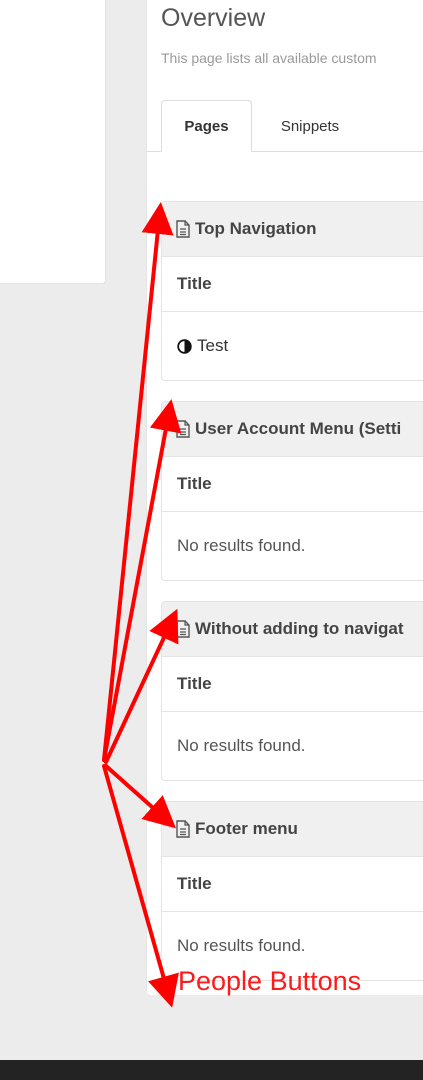  I want to click on half-circle-icon, so click(184, 346).